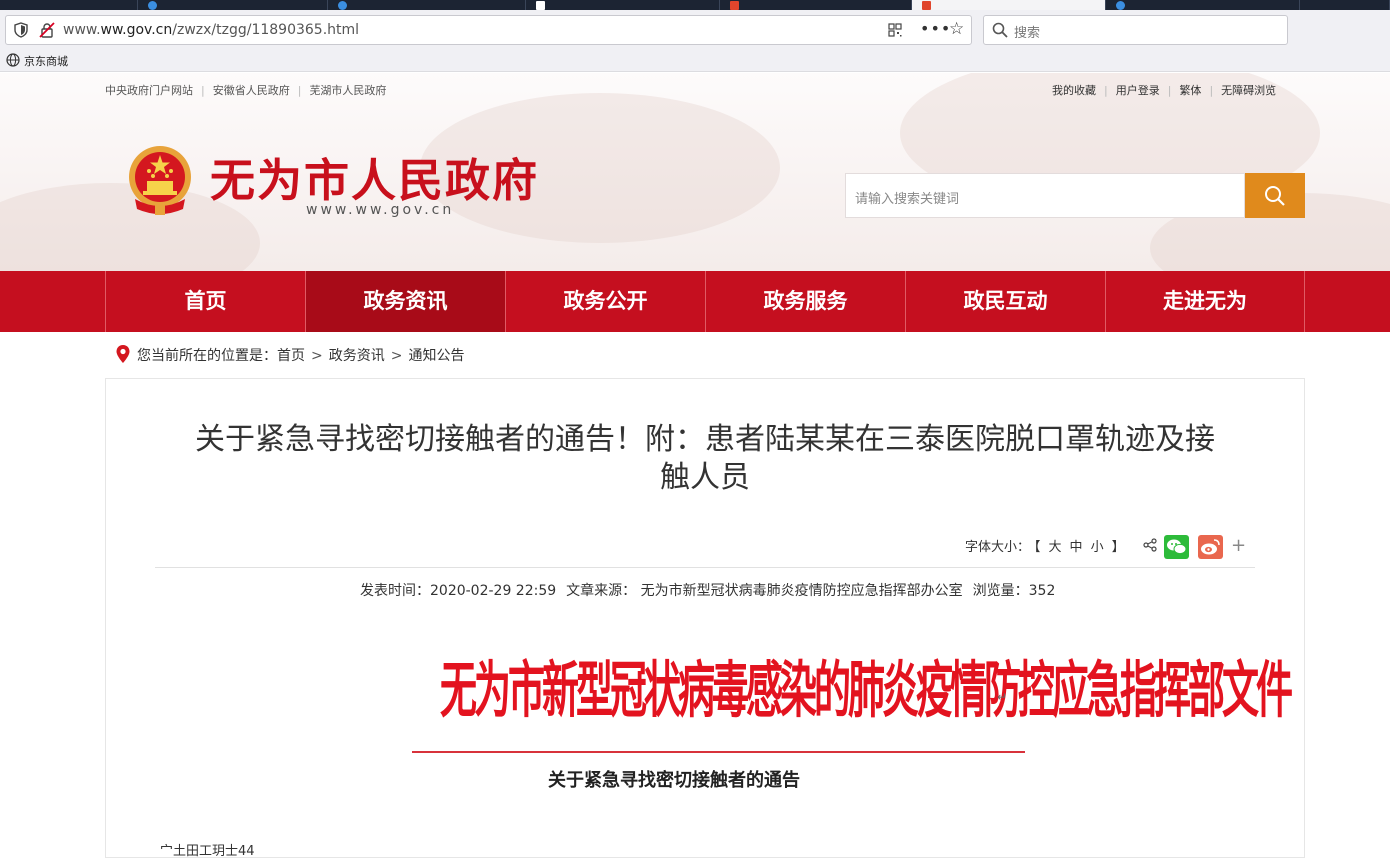  What do you see at coordinates (1037, 547) in the screenshot?
I see `bracket-open: 【` at bounding box center [1037, 547].